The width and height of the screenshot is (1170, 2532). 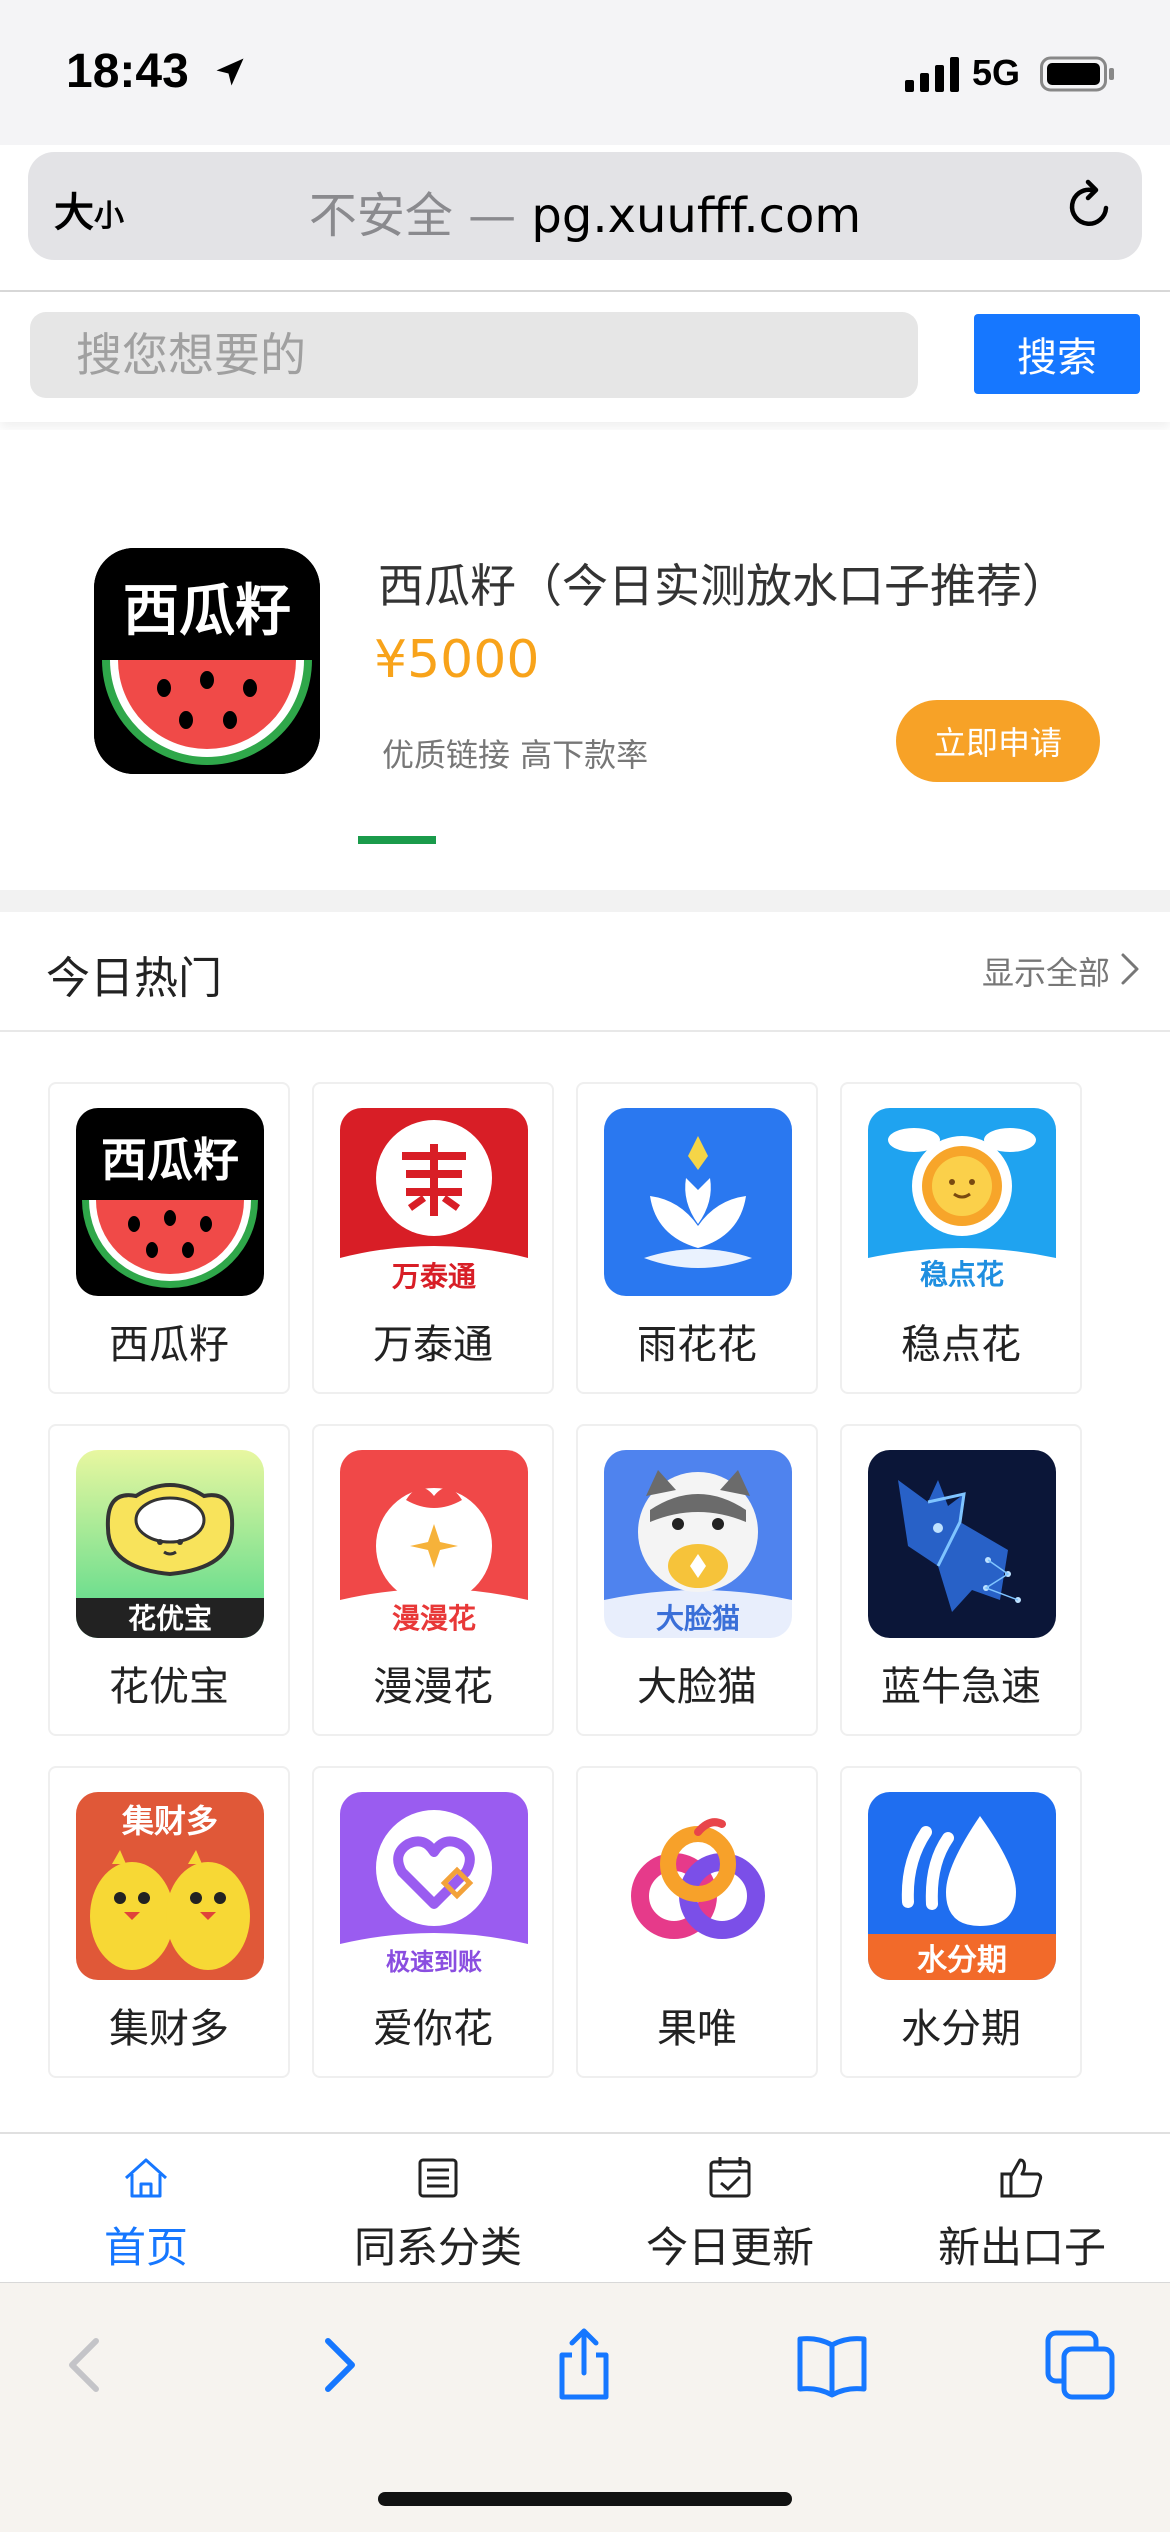 I want to click on app-badge: 万泰通, so click(x=434, y=1276).